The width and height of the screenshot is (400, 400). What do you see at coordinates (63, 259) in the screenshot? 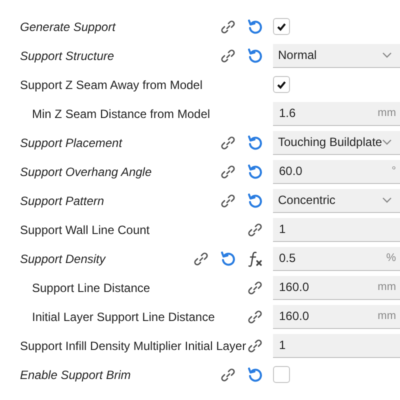
I see `setting-label: Support Density` at bounding box center [63, 259].